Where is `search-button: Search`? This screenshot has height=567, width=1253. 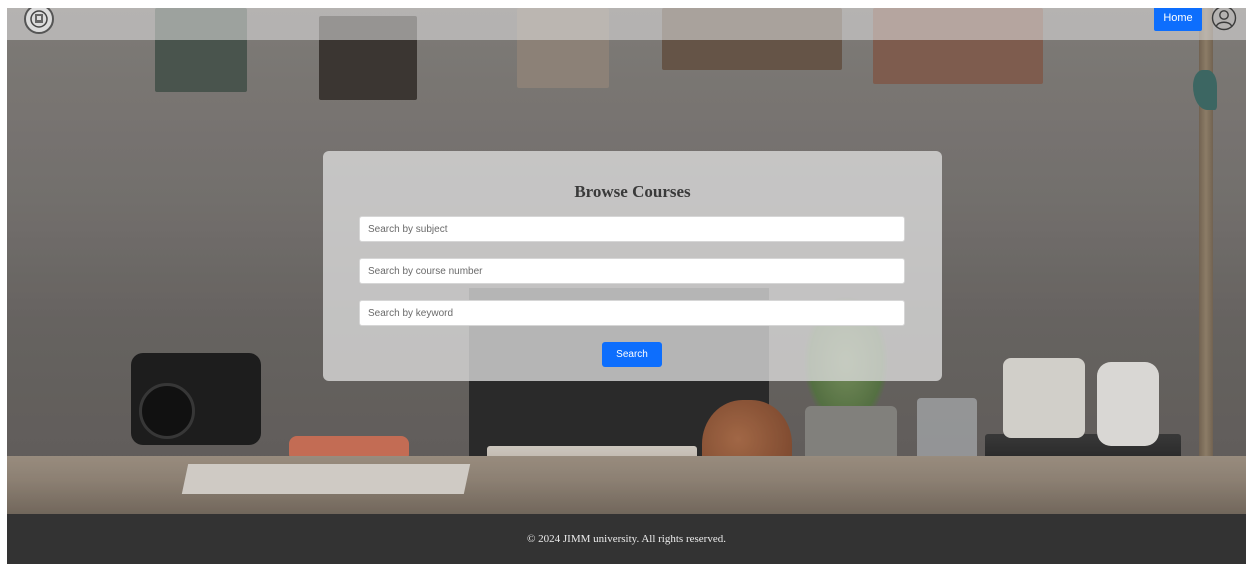 search-button: Search is located at coordinates (632, 354).